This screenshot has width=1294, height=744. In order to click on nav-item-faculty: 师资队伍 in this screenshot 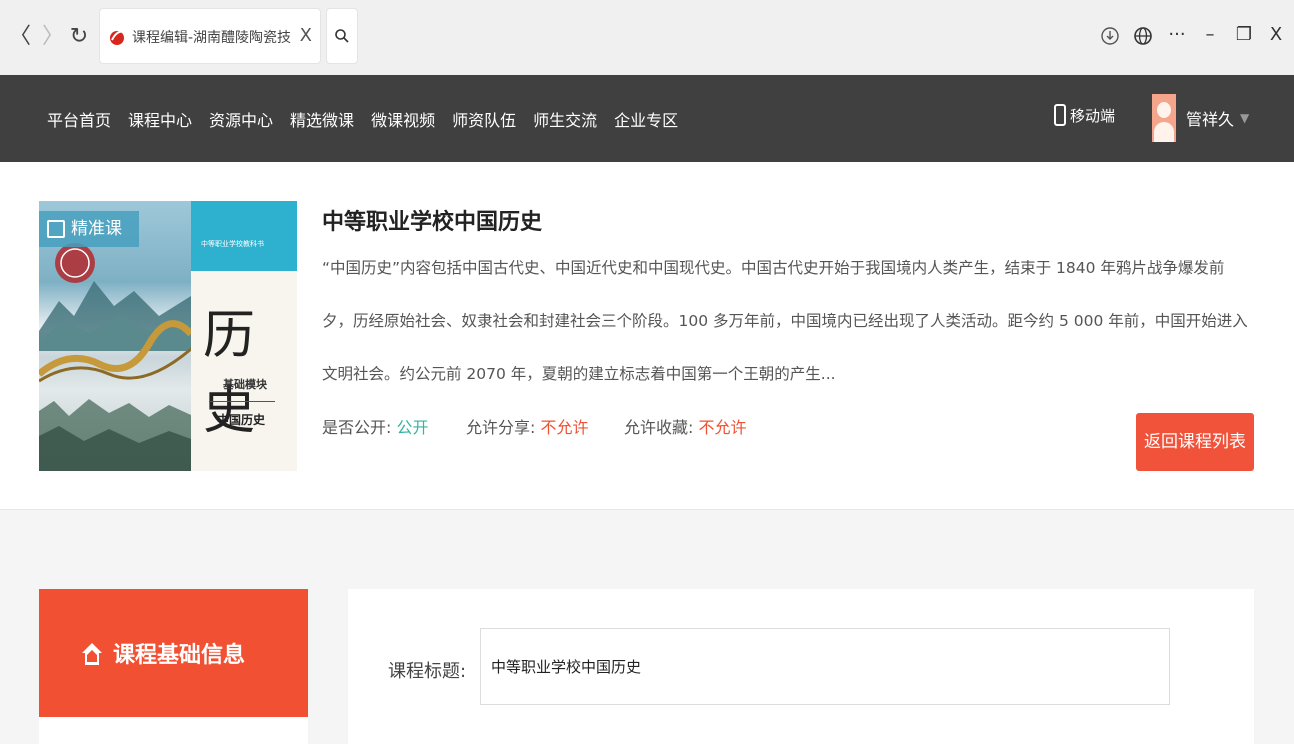, I will do `click(484, 119)`.